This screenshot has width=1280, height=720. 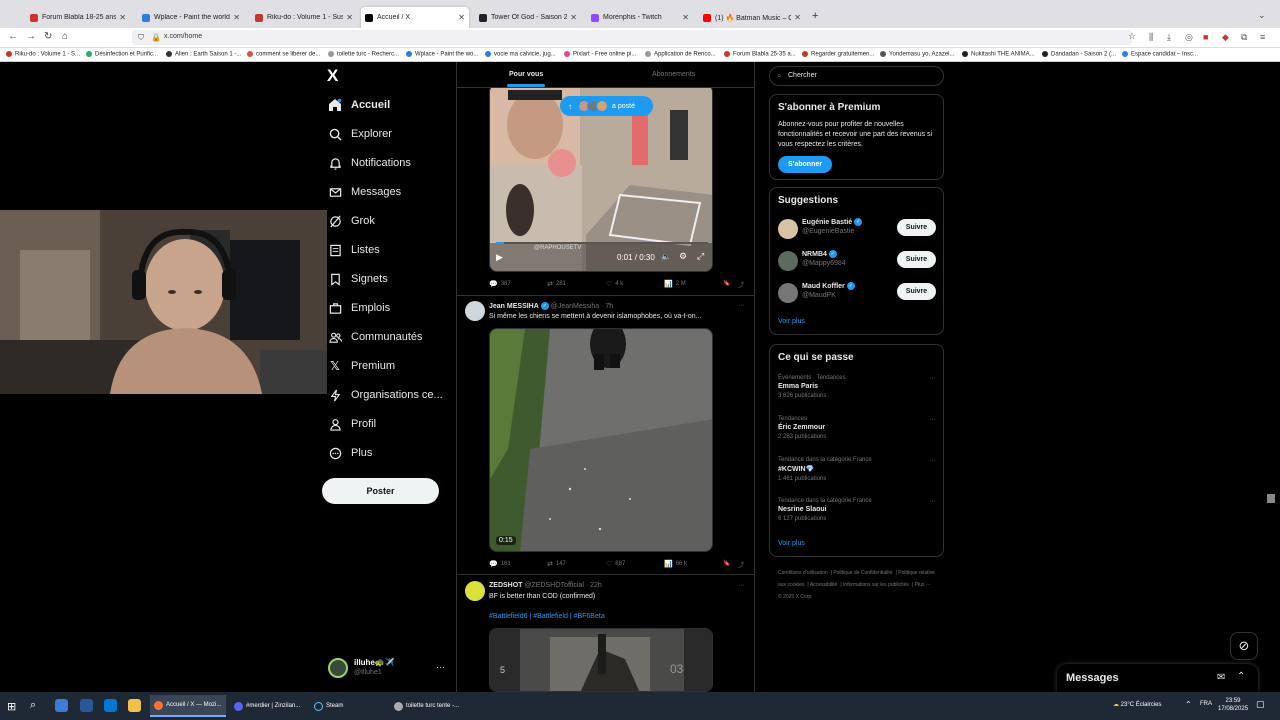 What do you see at coordinates (601, 660) in the screenshot?
I see `video-player: 5 03` at bounding box center [601, 660].